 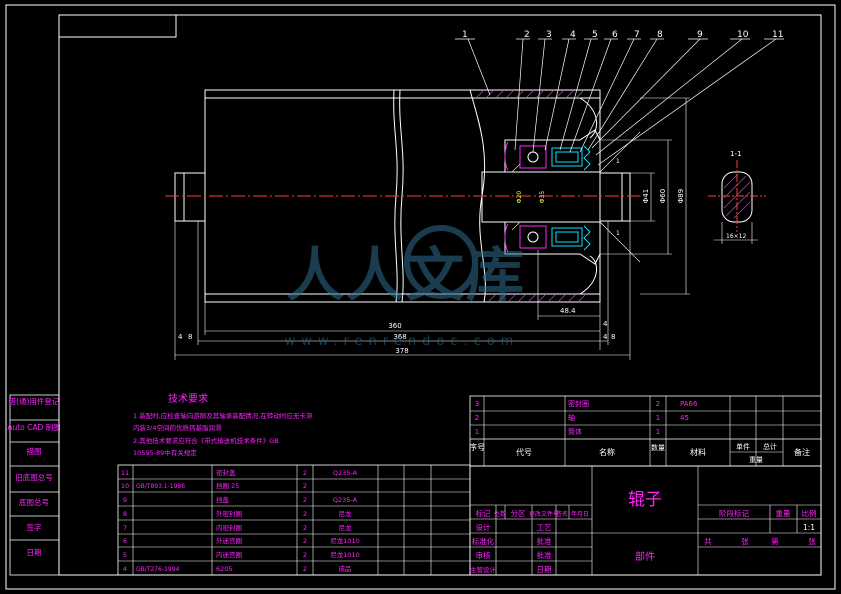 What do you see at coordinates (188, 398) in the screenshot?
I see `tech-req-title: 技术要求` at bounding box center [188, 398].